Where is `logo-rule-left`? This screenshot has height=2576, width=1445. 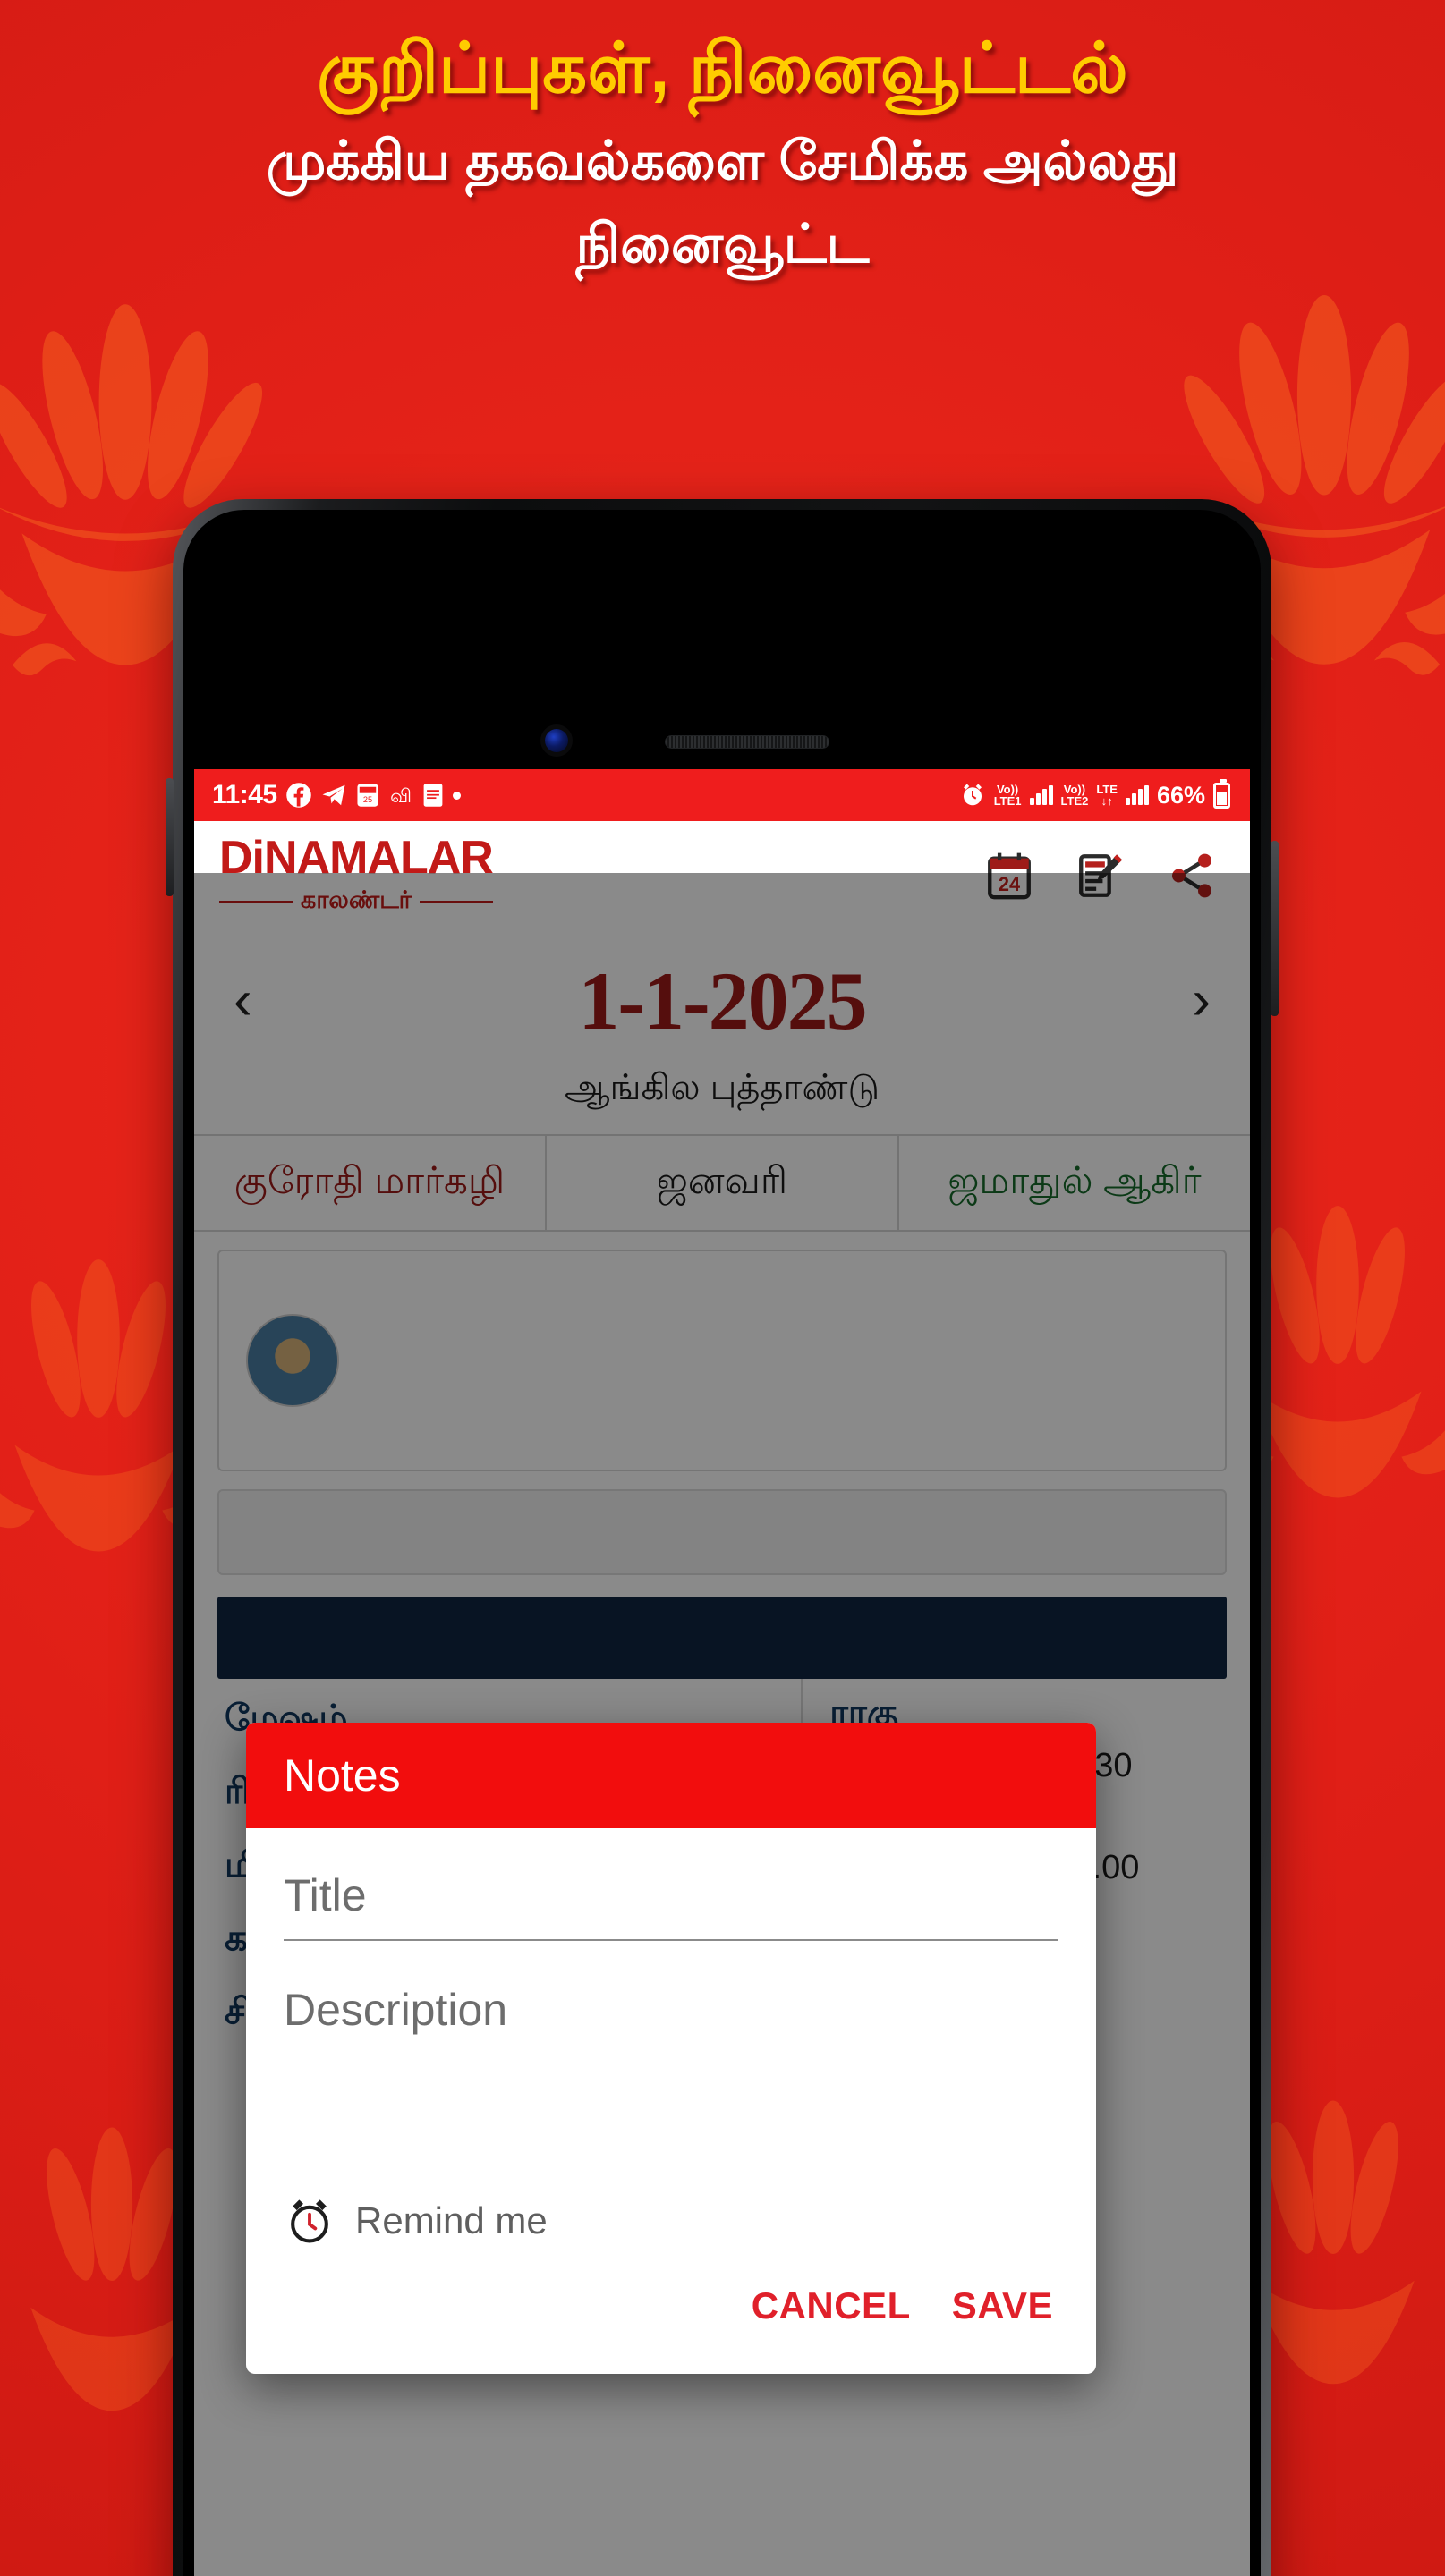
logo-rule-left is located at coordinates (256, 901).